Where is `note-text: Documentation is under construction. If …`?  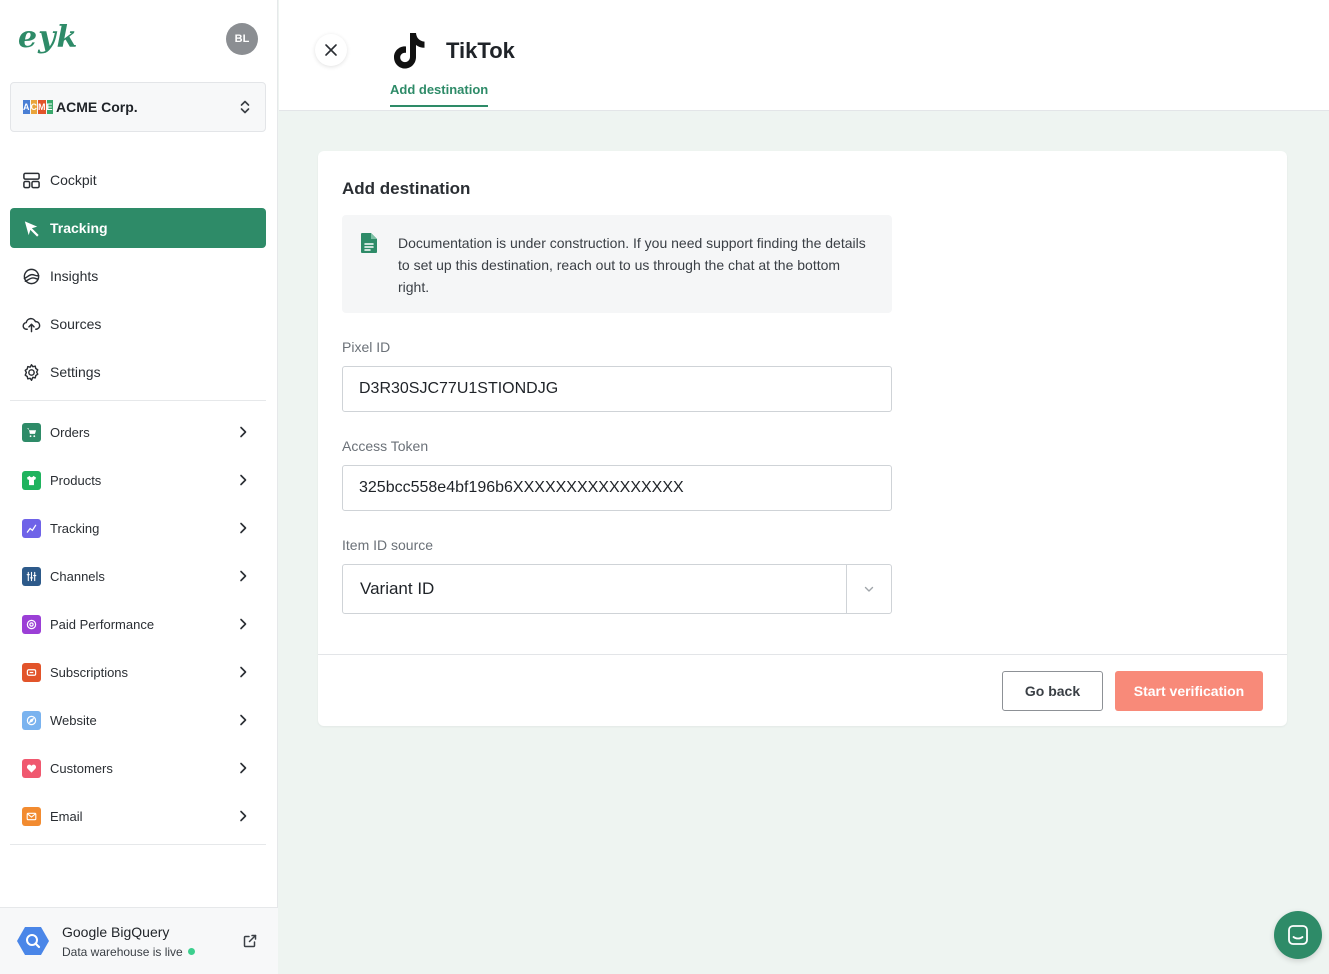 note-text: Documentation is under construction. If … is located at coordinates (632, 265).